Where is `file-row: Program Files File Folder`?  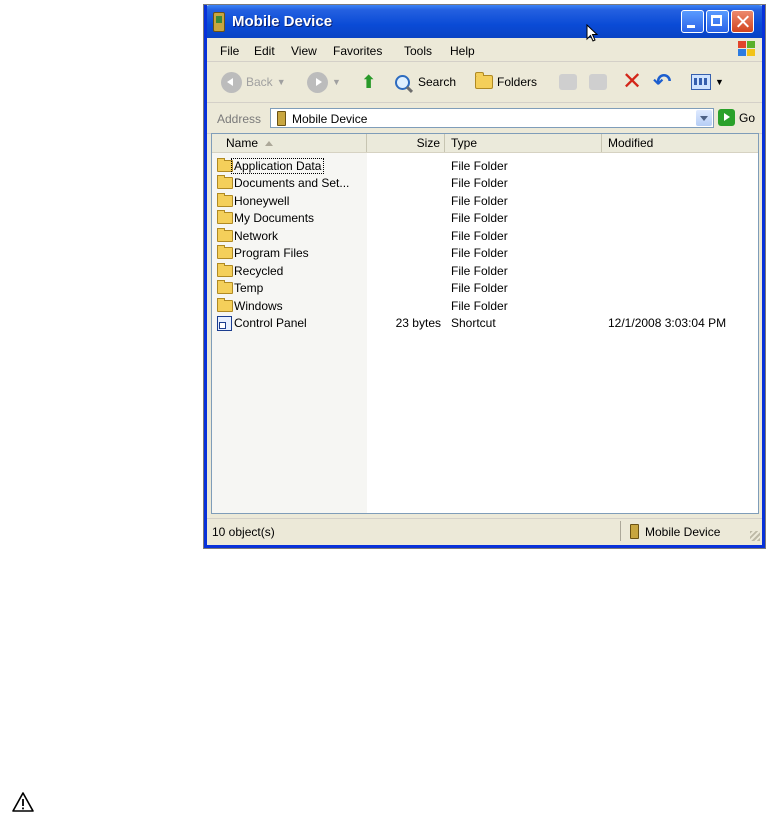 file-row: Program Files File Folder is located at coordinates (485, 253).